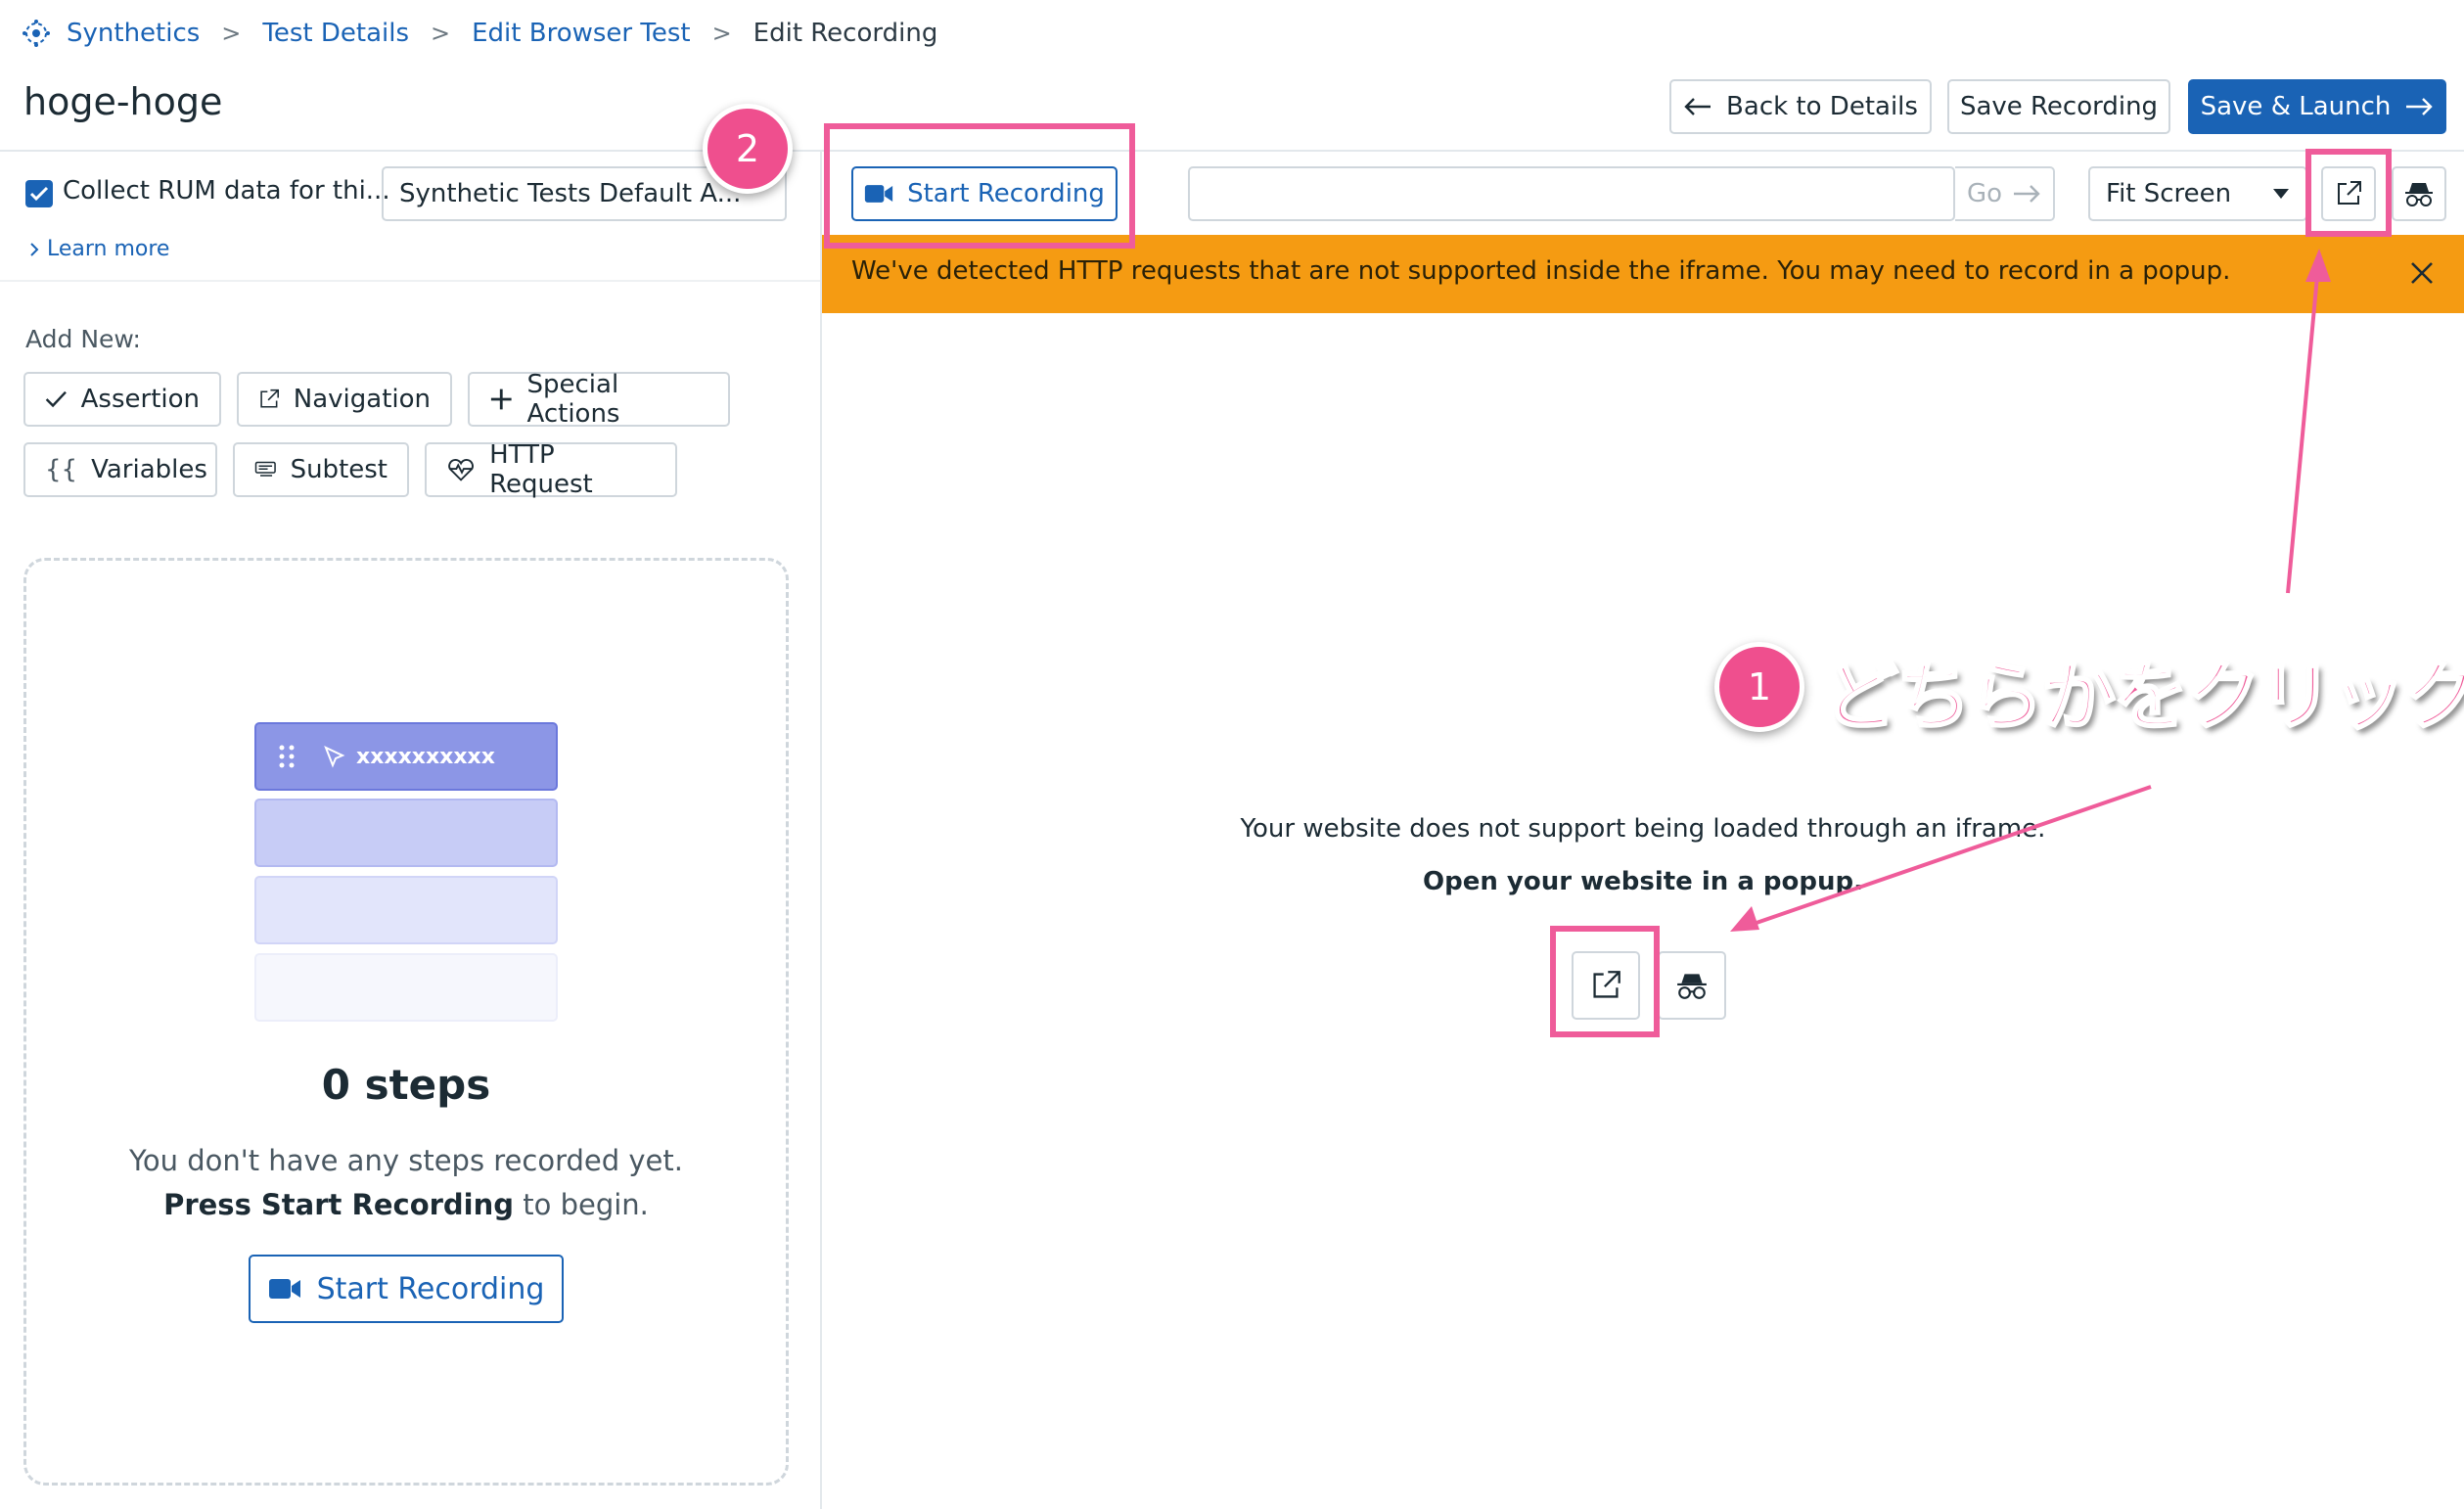 Image resolution: width=2464 pixels, height=1509 pixels. Describe the element at coordinates (1643, 881) in the screenshot. I see `open-popup-message: Open your website in a popup.` at that location.